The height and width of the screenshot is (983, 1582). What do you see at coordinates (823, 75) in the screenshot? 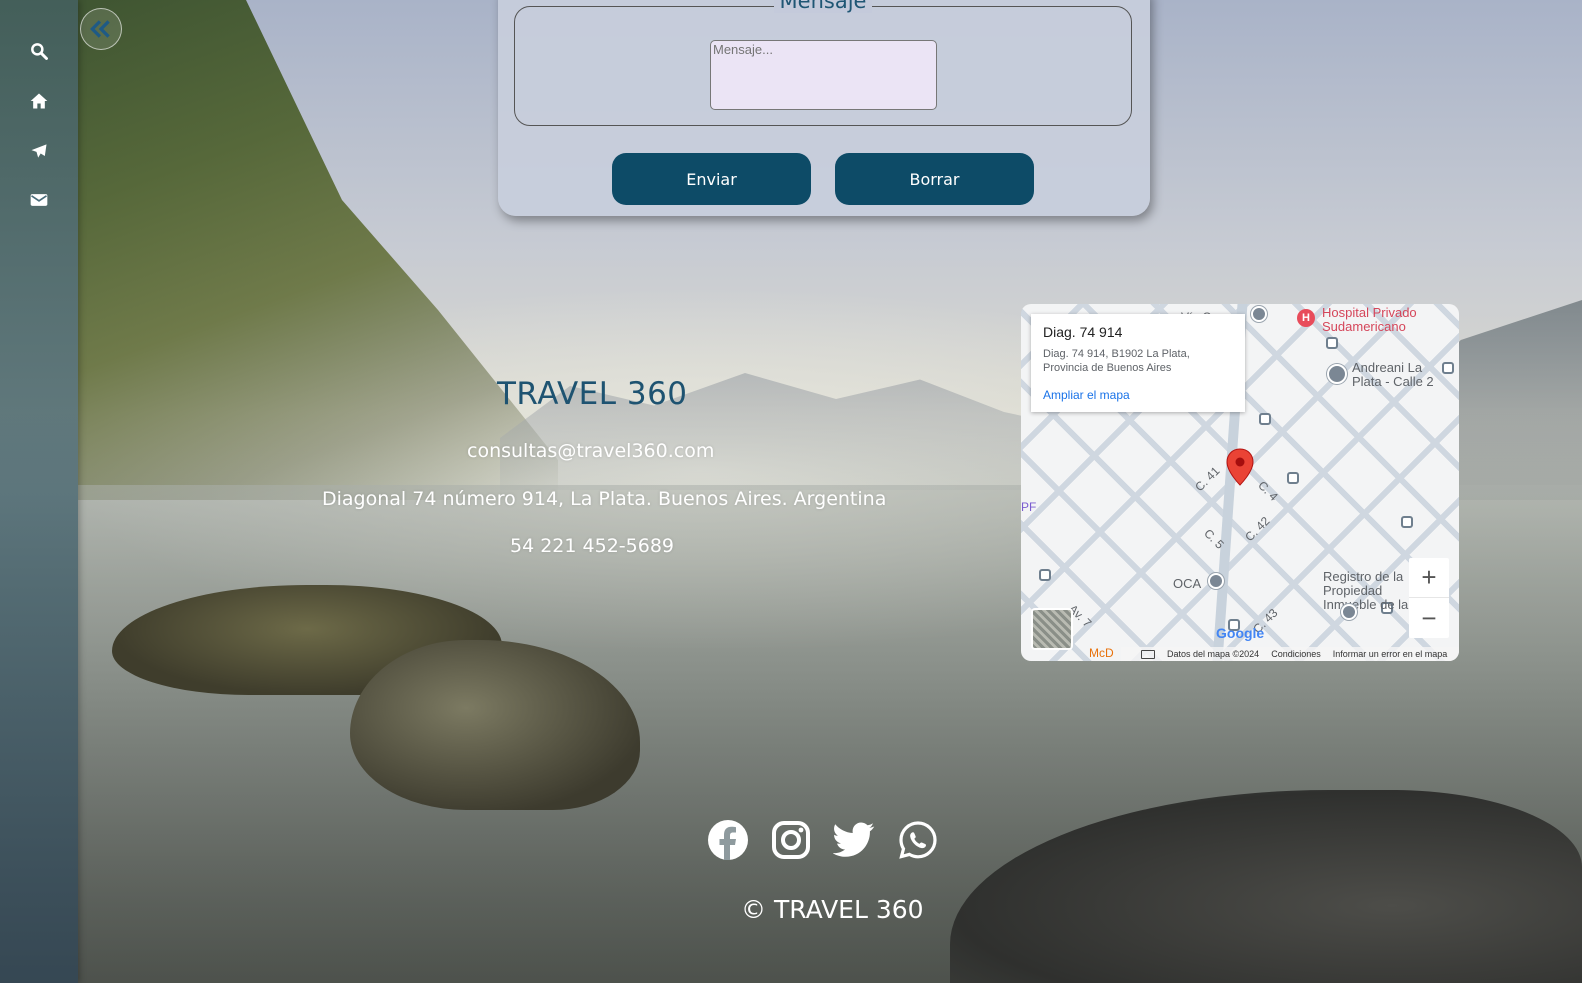
I see `message-textarea` at bounding box center [823, 75].